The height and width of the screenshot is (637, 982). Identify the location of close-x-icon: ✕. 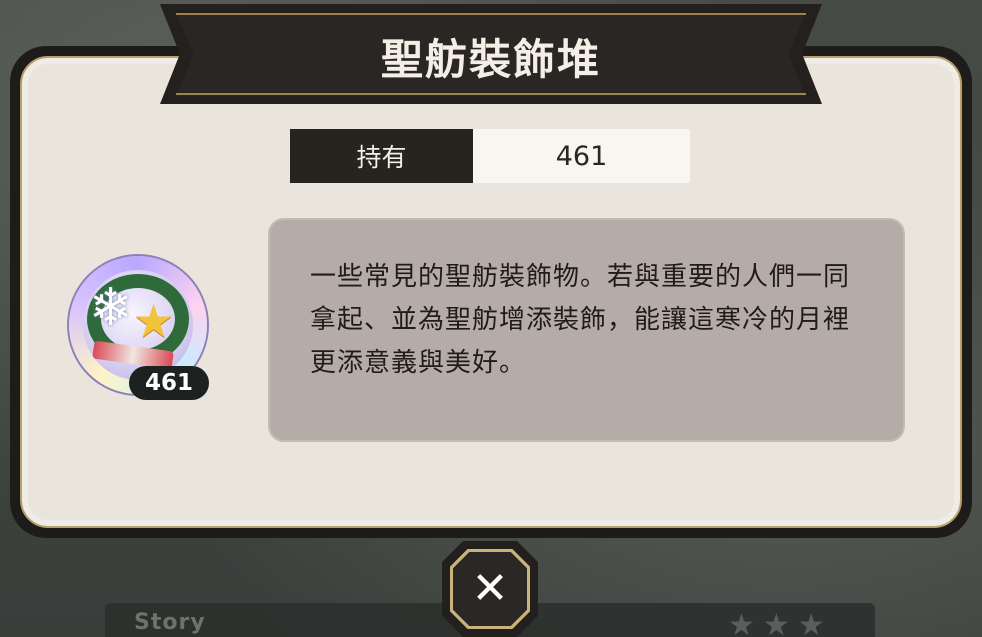
(490, 589).